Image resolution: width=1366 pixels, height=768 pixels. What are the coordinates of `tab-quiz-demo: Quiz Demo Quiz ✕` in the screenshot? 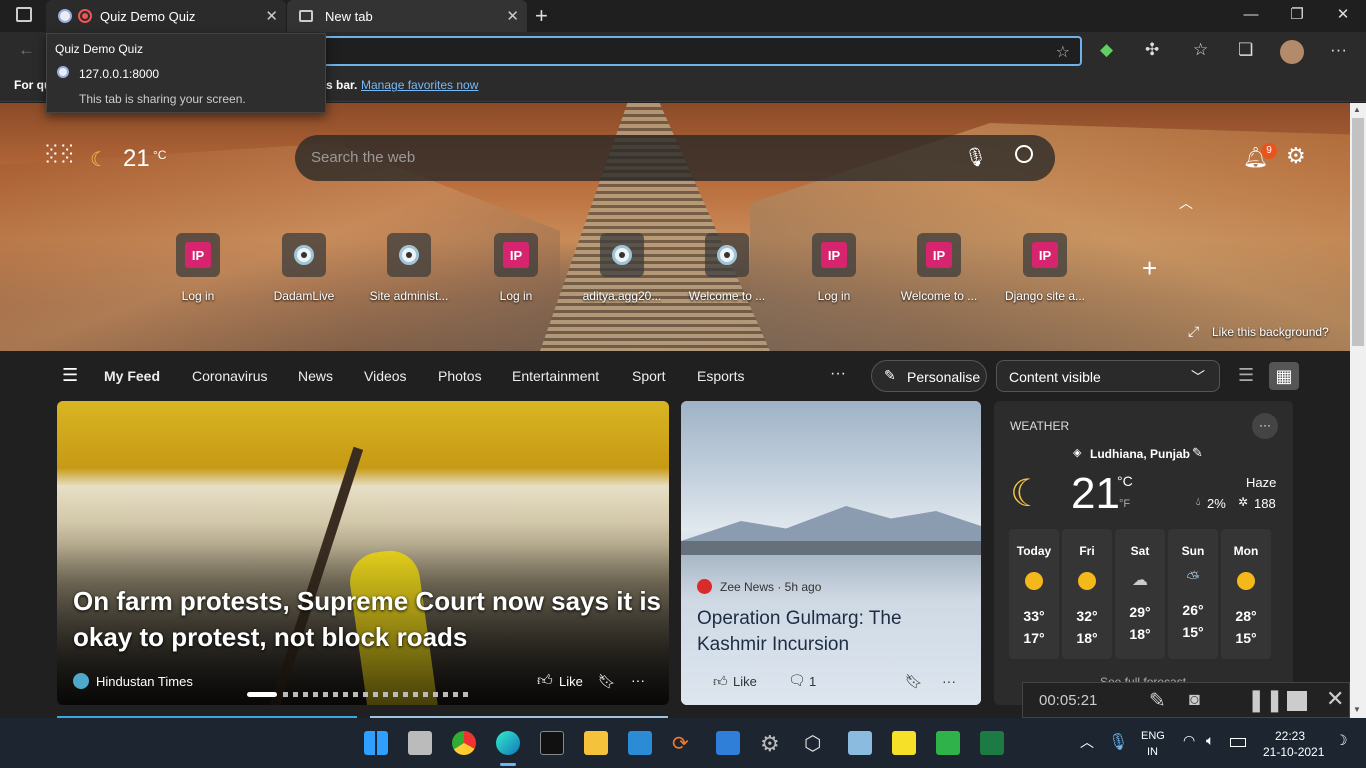 It's located at (166, 16).